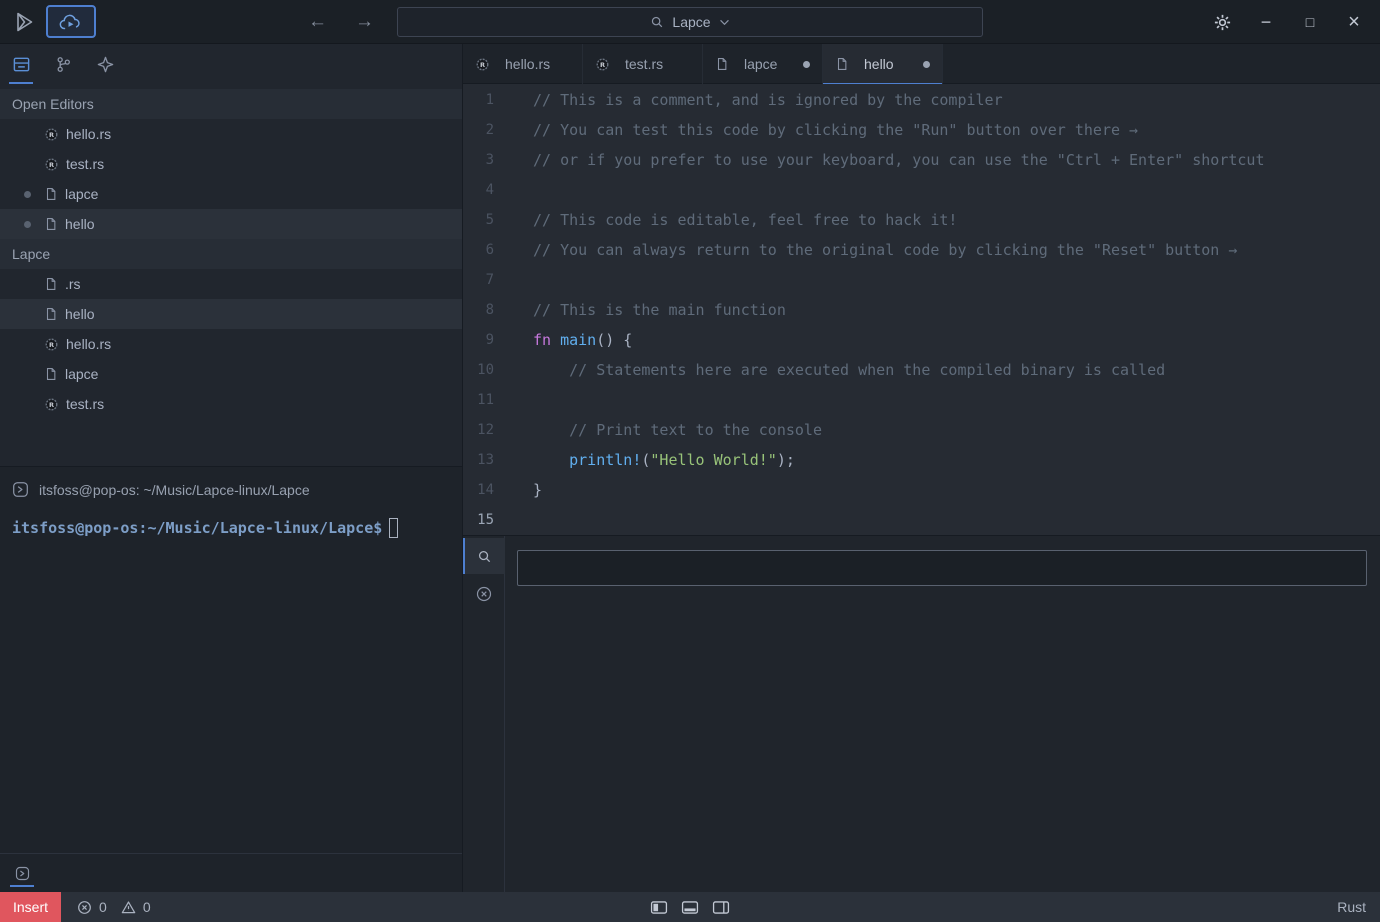  Describe the element at coordinates (921, 490) in the screenshot. I see `code-line: 14}` at that location.